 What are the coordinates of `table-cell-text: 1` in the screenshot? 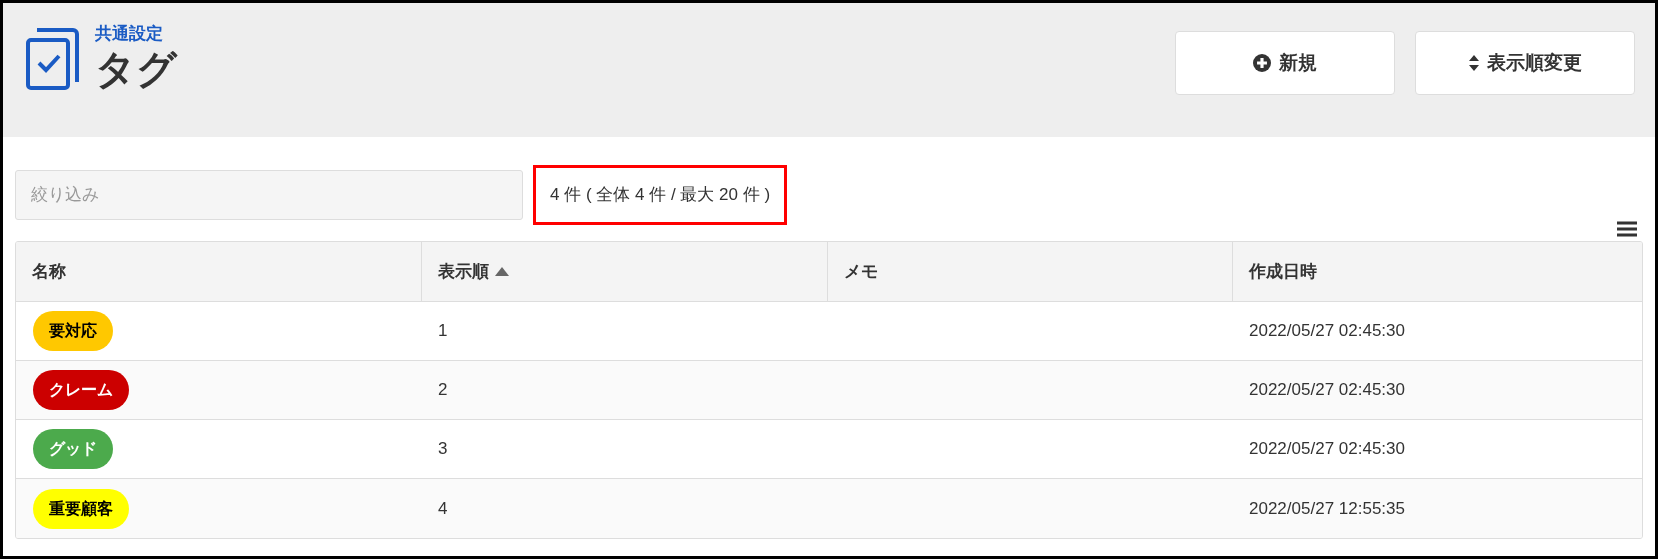 It's located at (443, 331).